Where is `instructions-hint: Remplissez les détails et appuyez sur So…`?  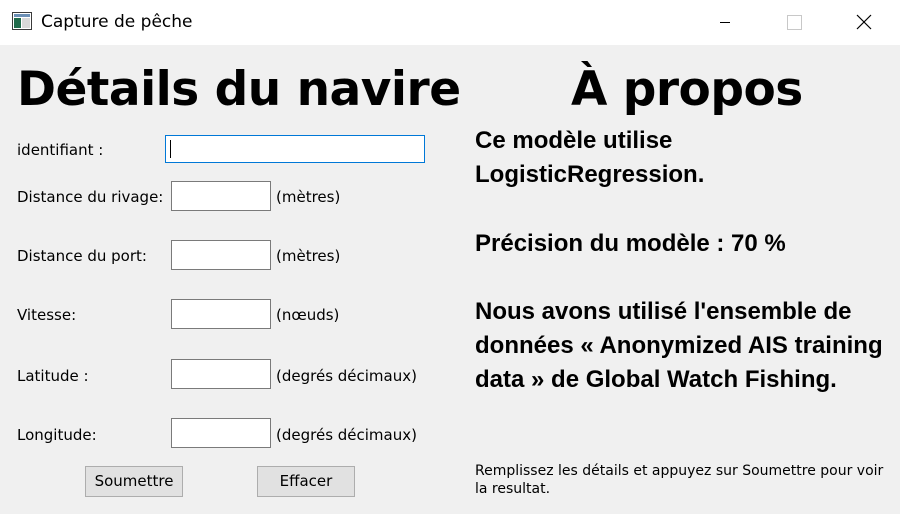 instructions-hint: Remplissez les détails et appuyez sur So… is located at coordinates (679, 480).